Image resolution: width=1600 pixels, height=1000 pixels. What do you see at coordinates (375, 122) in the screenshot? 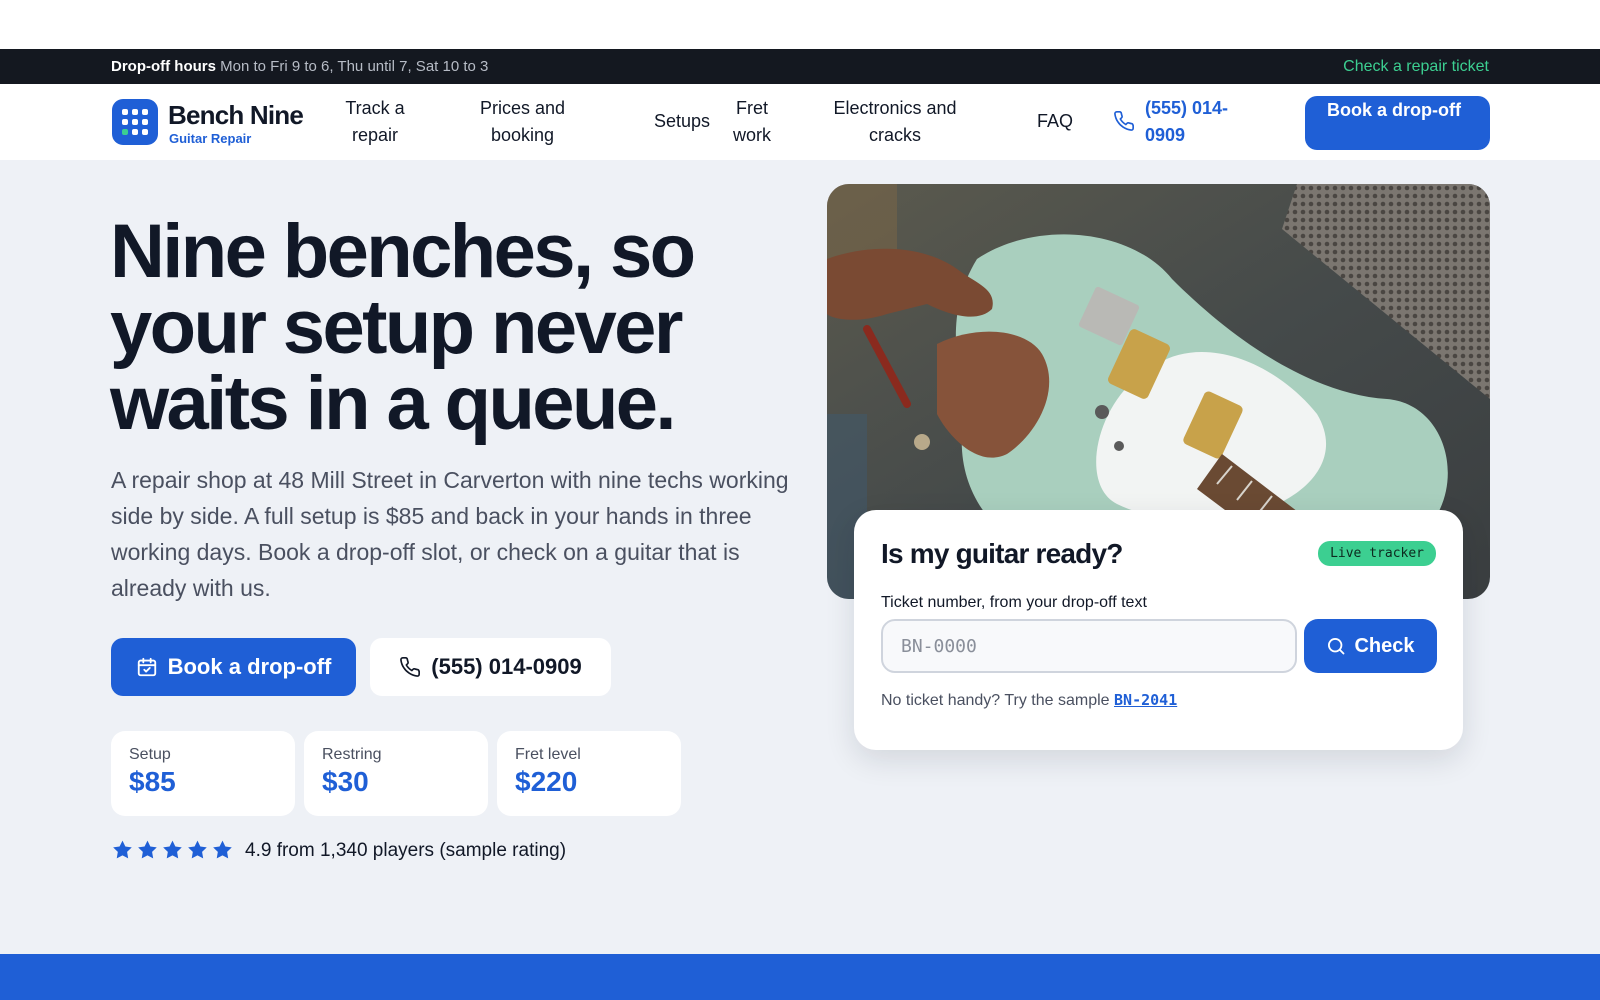
I see `nav-track-repair: Track a repair` at bounding box center [375, 122].